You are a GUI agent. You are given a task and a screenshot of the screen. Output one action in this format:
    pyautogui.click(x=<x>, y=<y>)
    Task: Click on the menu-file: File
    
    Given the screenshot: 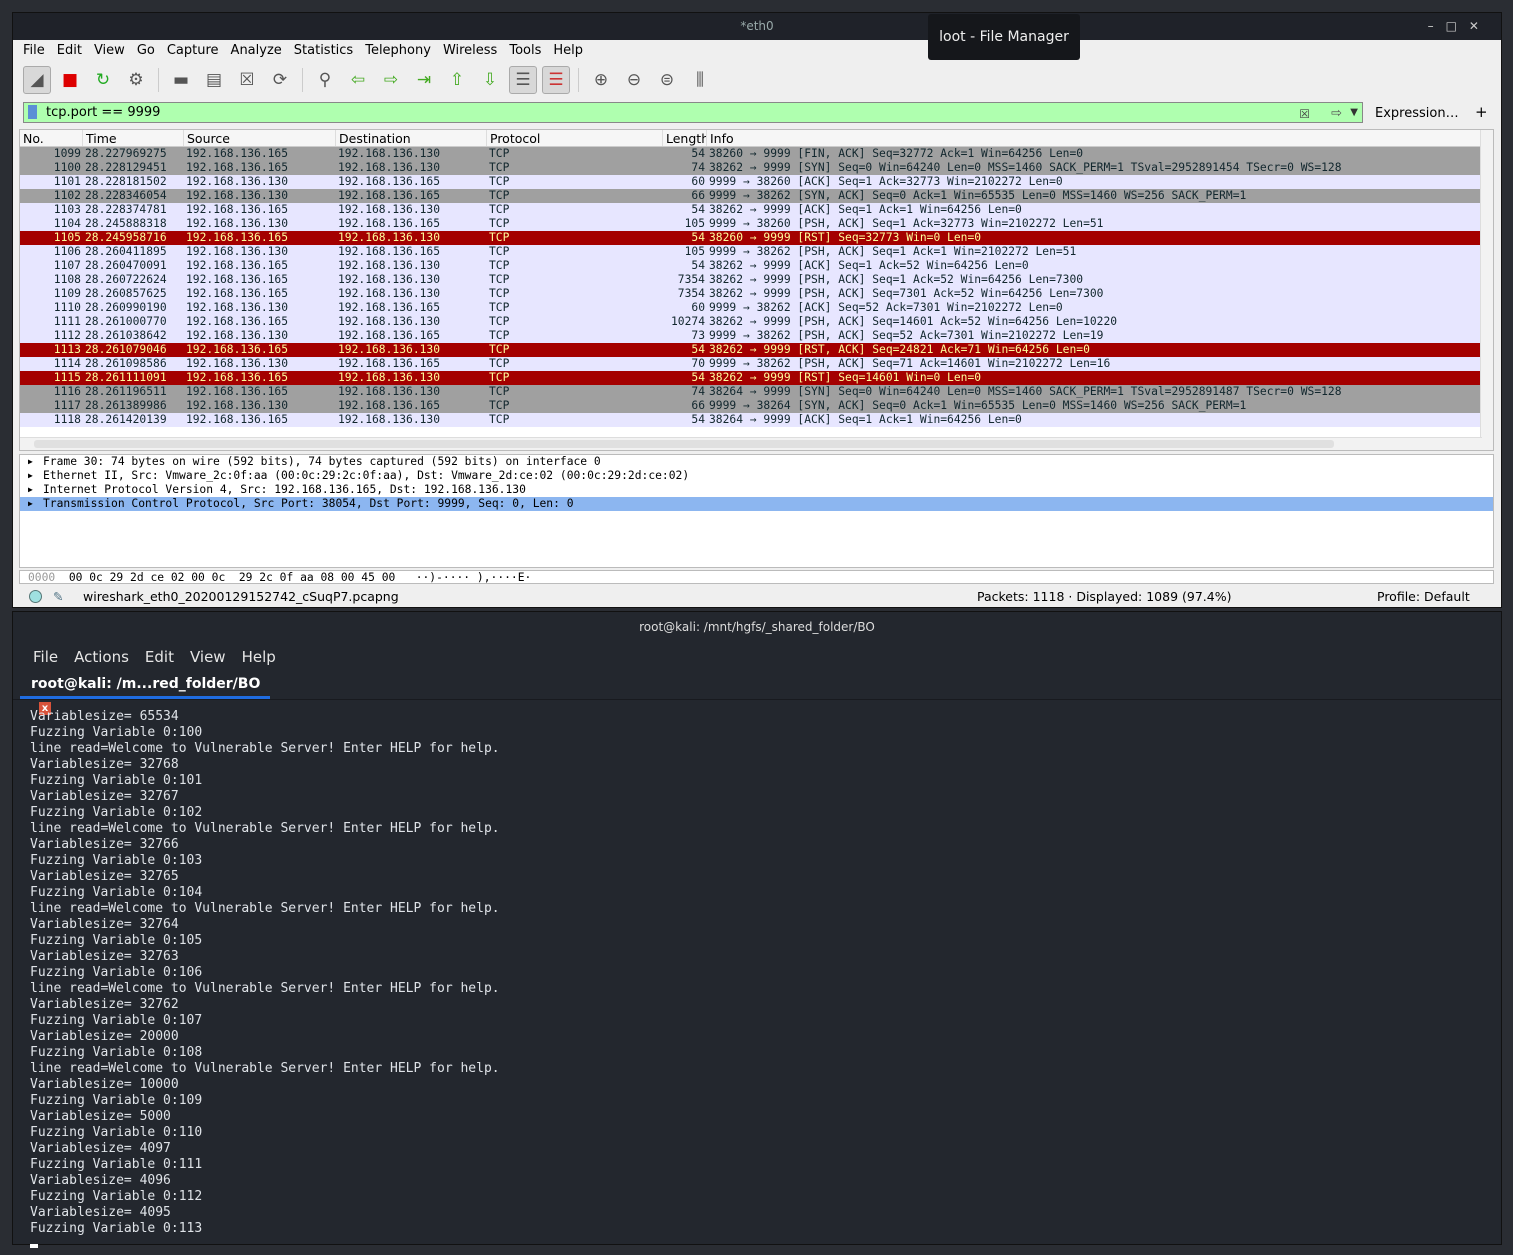 What is the action you would take?
    pyautogui.click(x=34, y=50)
    